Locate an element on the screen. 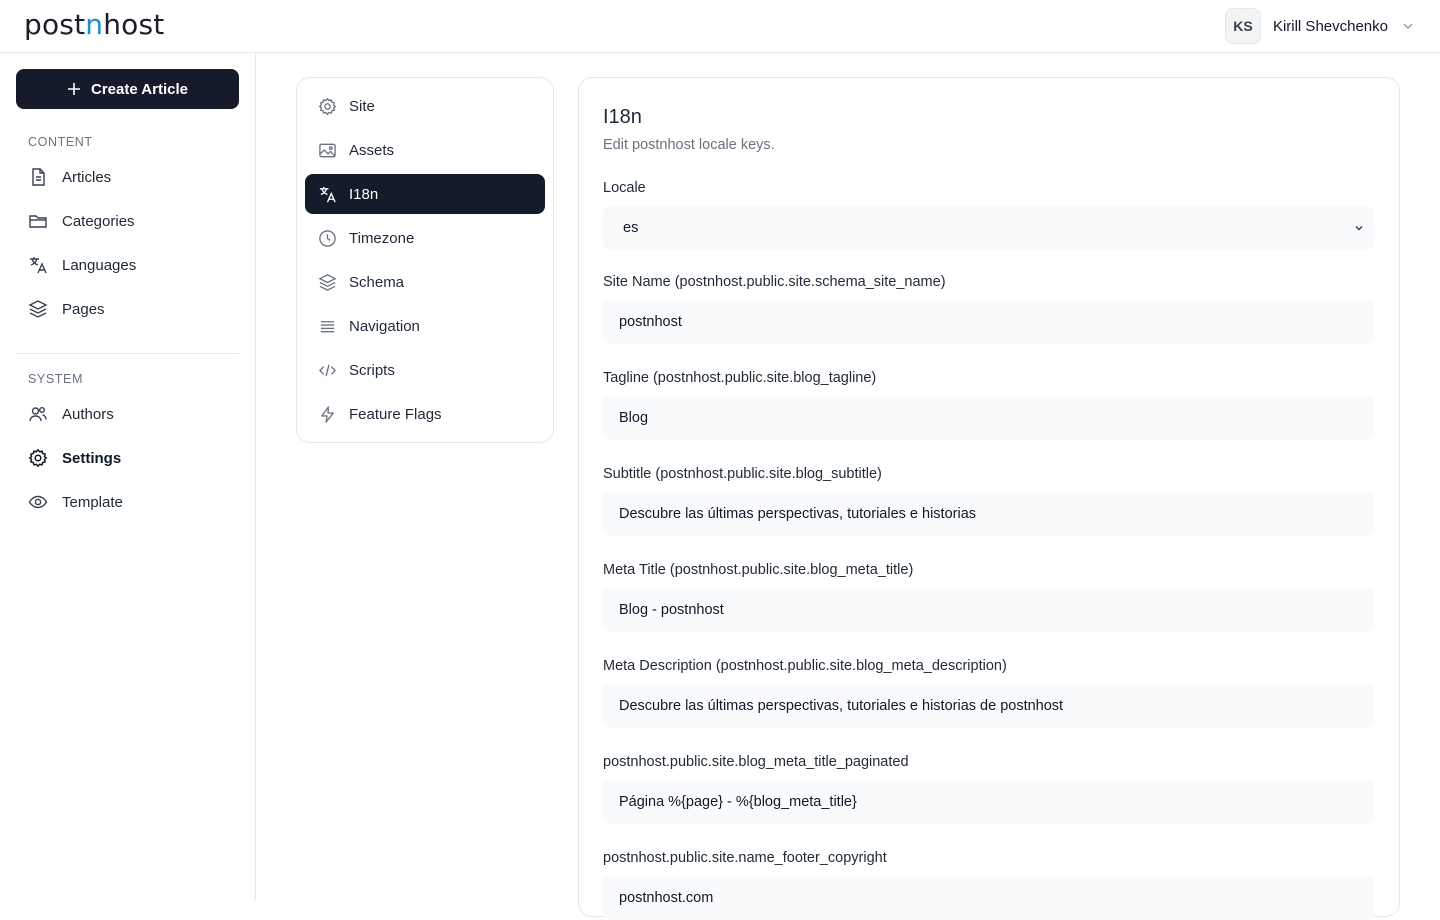 The height and width of the screenshot is (920, 1440). meta-description-input is located at coordinates (989, 706).